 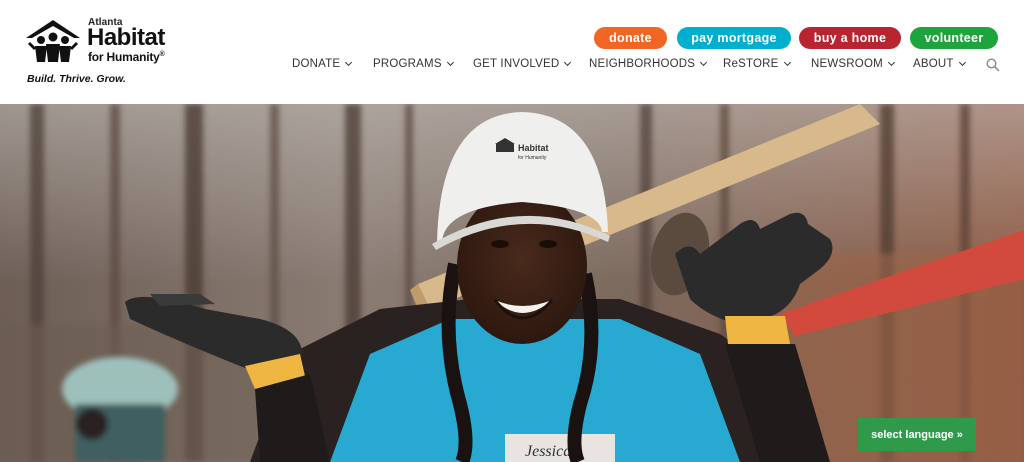 I want to click on donate-button: donate, so click(x=630, y=38).